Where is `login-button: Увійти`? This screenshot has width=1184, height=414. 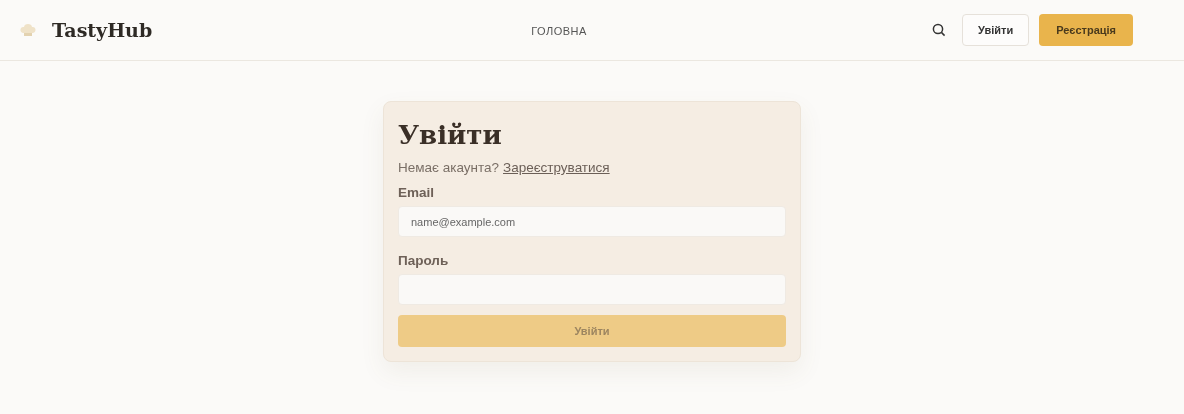 login-button: Увійти is located at coordinates (996, 30).